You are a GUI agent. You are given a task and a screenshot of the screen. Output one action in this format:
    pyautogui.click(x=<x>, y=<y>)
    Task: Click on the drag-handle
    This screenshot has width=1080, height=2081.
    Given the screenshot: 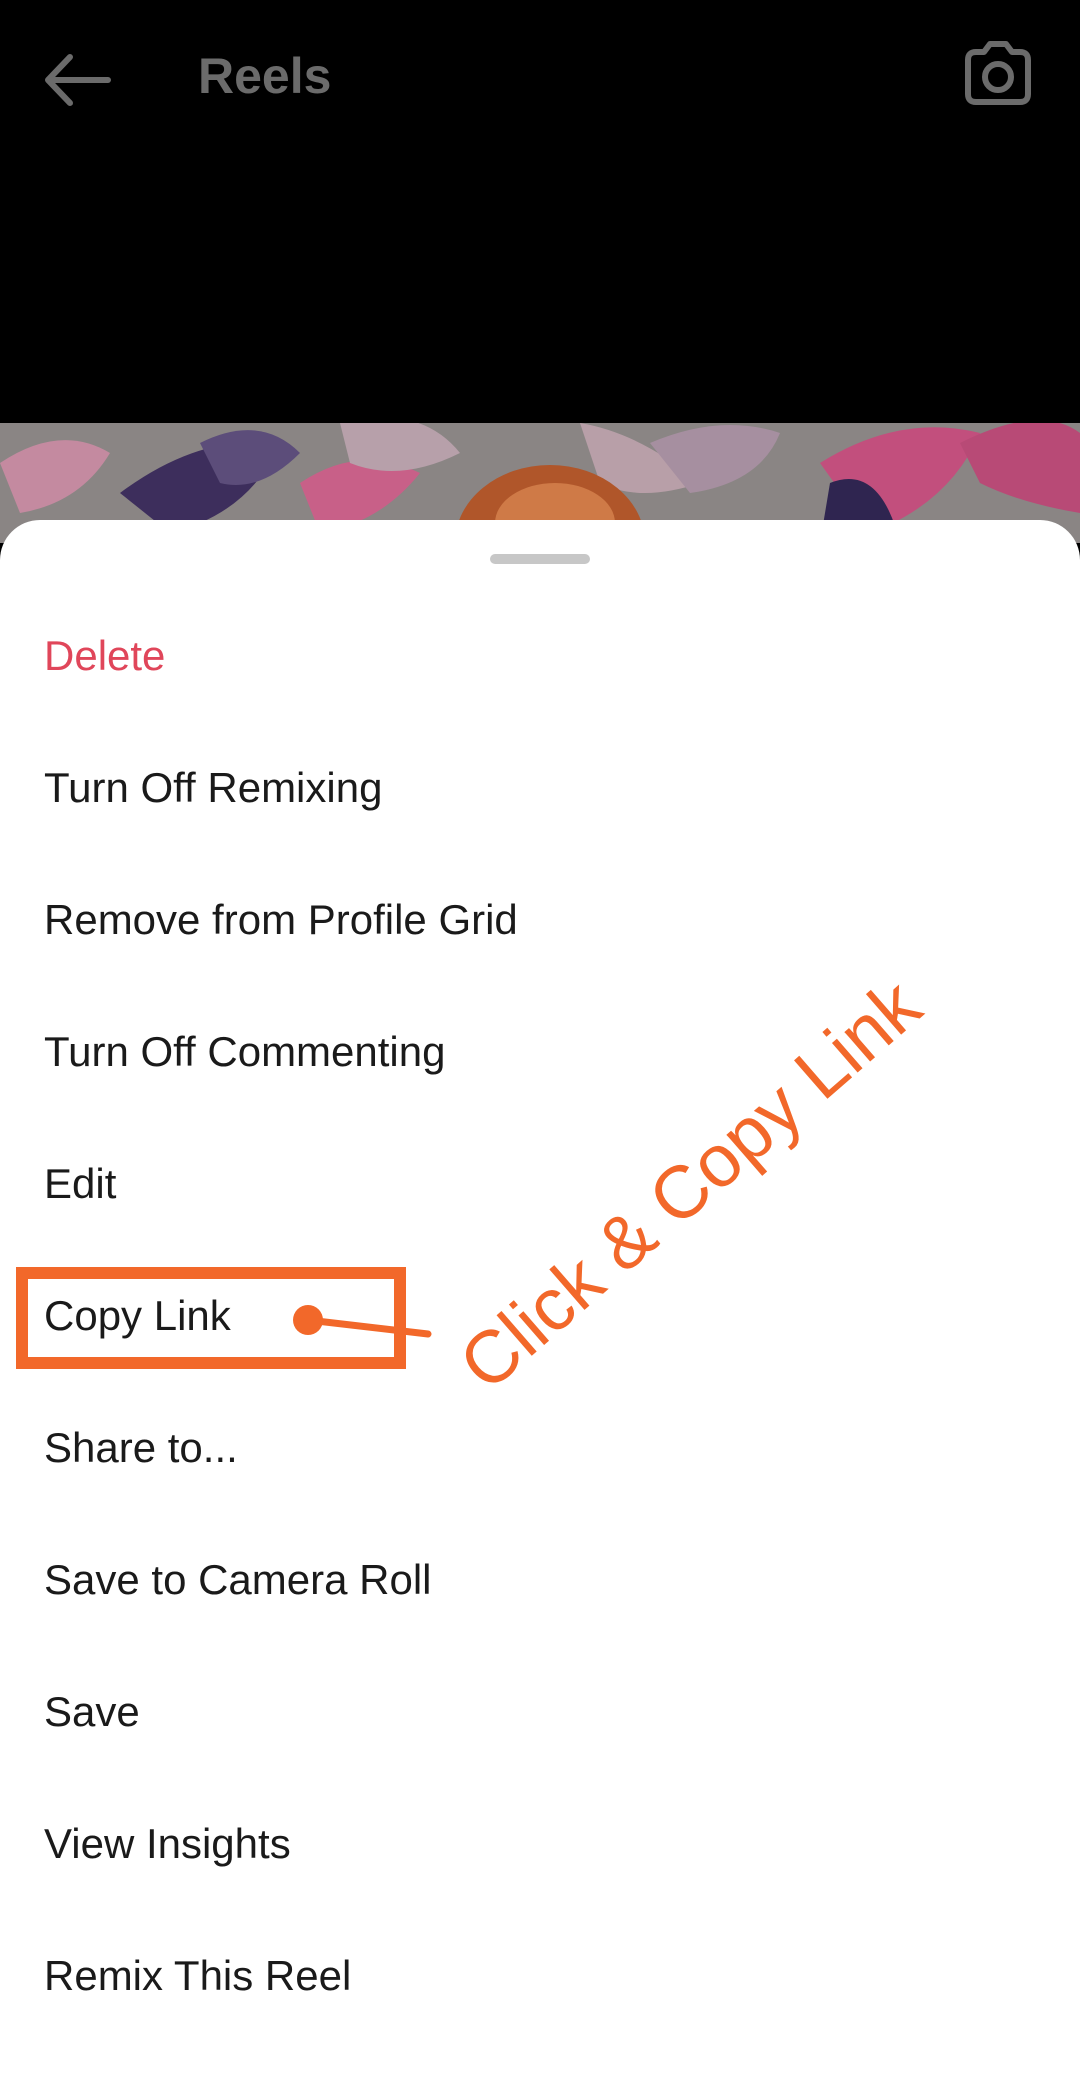 What is the action you would take?
    pyautogui.click(x=540, y=559)
    